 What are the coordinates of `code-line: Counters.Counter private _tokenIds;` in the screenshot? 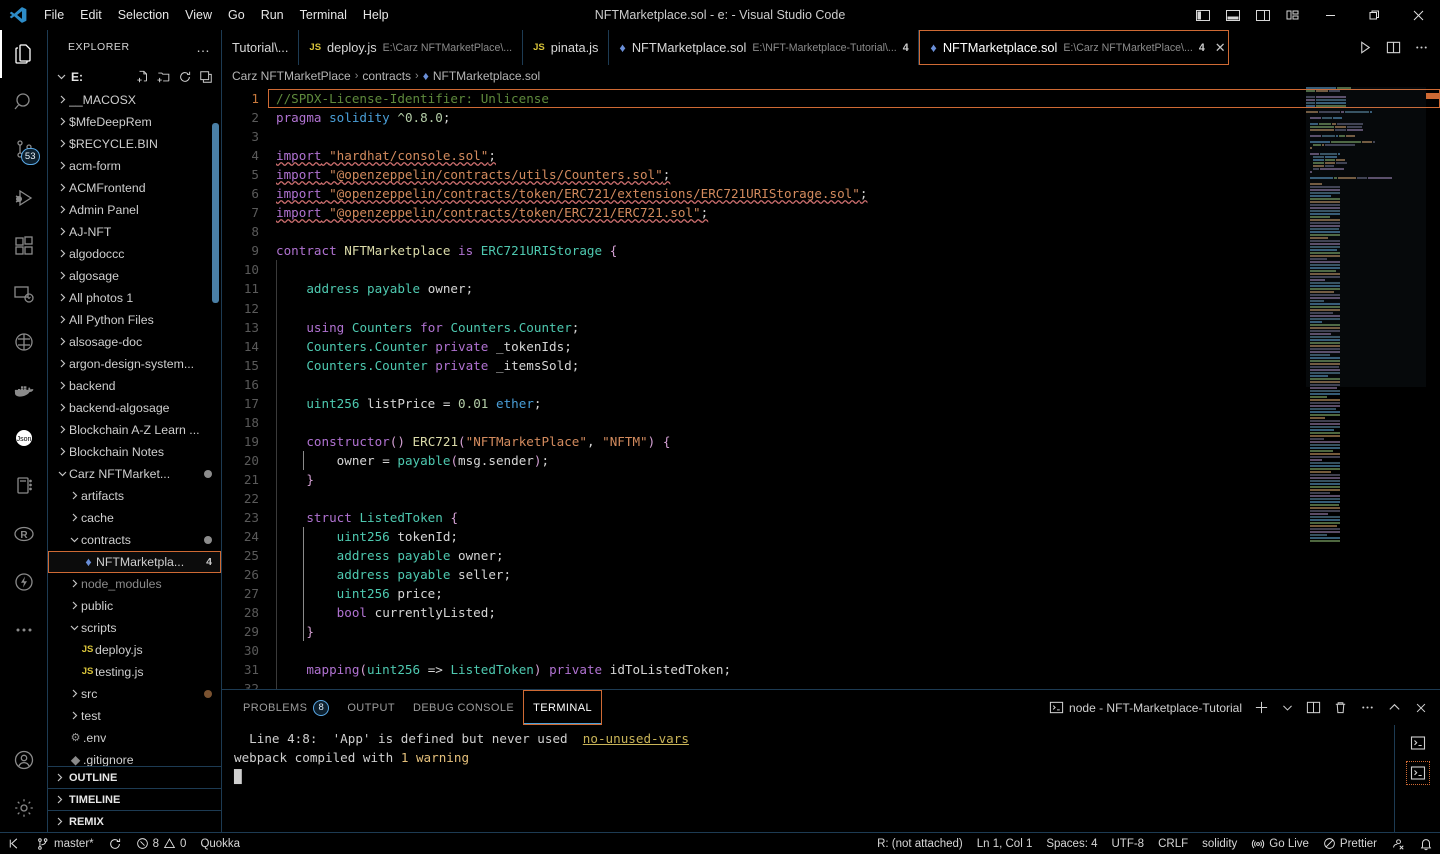 It's located at (854, 346).